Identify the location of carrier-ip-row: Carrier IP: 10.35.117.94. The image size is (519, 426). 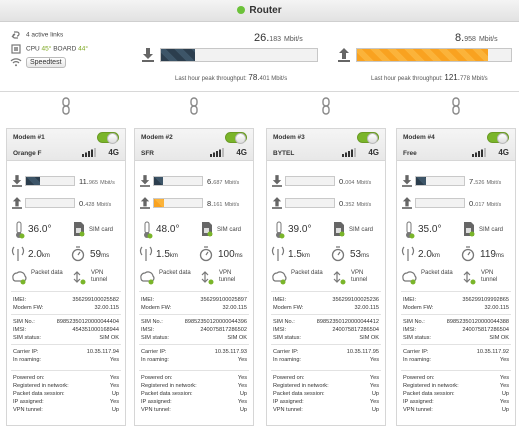
(66, 352).